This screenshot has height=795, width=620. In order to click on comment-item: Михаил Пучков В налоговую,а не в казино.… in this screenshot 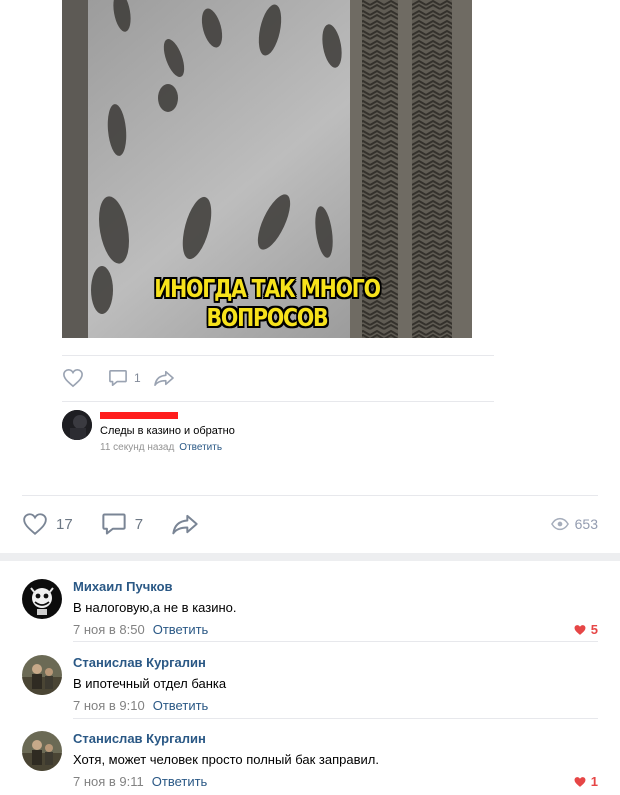, I will do `click(310, 604)`.